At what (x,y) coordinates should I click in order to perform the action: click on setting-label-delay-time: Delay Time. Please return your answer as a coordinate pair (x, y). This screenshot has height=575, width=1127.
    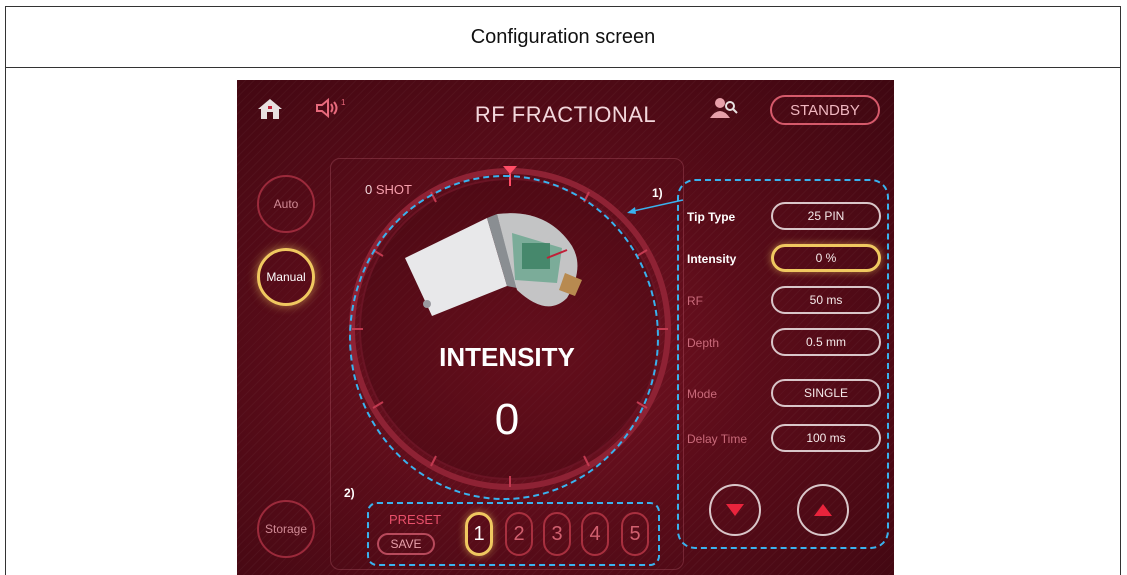
    Looking at the image, I should click on (717, 439).